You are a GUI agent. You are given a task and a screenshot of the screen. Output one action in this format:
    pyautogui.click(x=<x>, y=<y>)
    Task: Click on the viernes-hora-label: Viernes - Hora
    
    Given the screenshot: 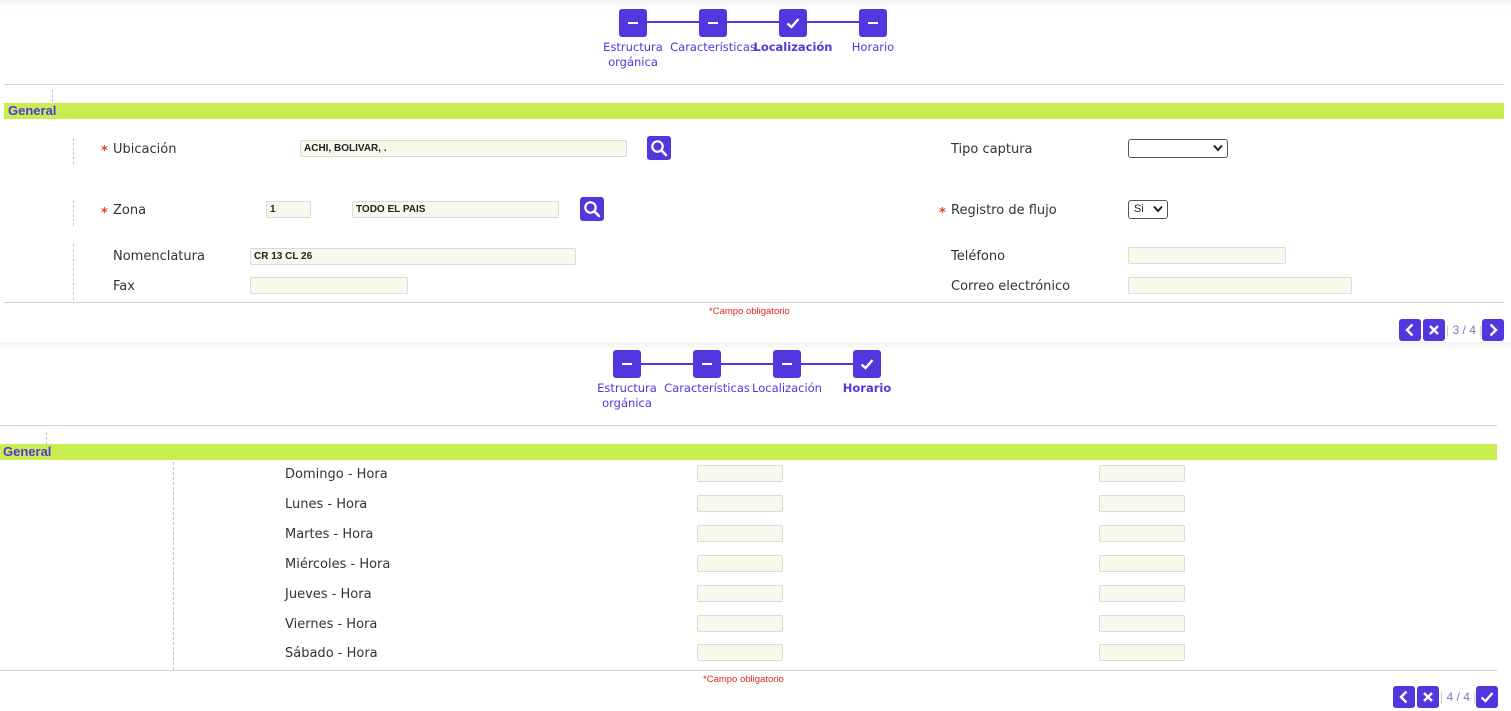 What is the action you would take?
    pyautogui.click(x=331, y=624)
    